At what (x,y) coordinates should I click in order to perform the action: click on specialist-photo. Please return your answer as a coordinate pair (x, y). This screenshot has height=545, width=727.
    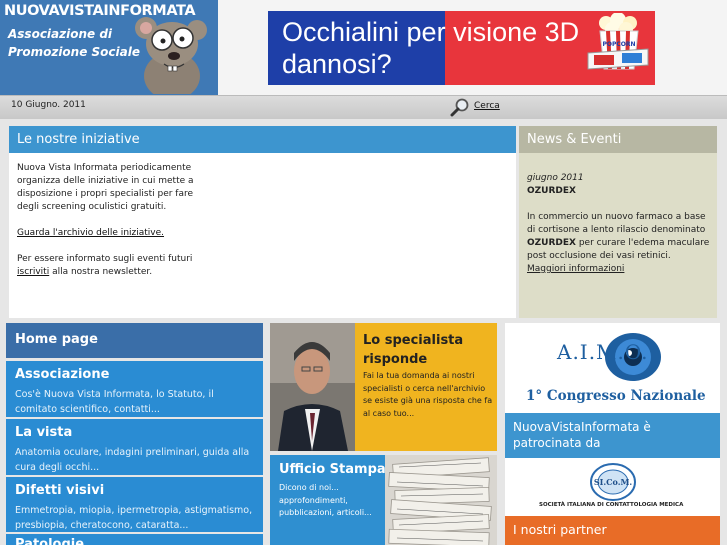
    Looking at the image, I should click on (312, 387).